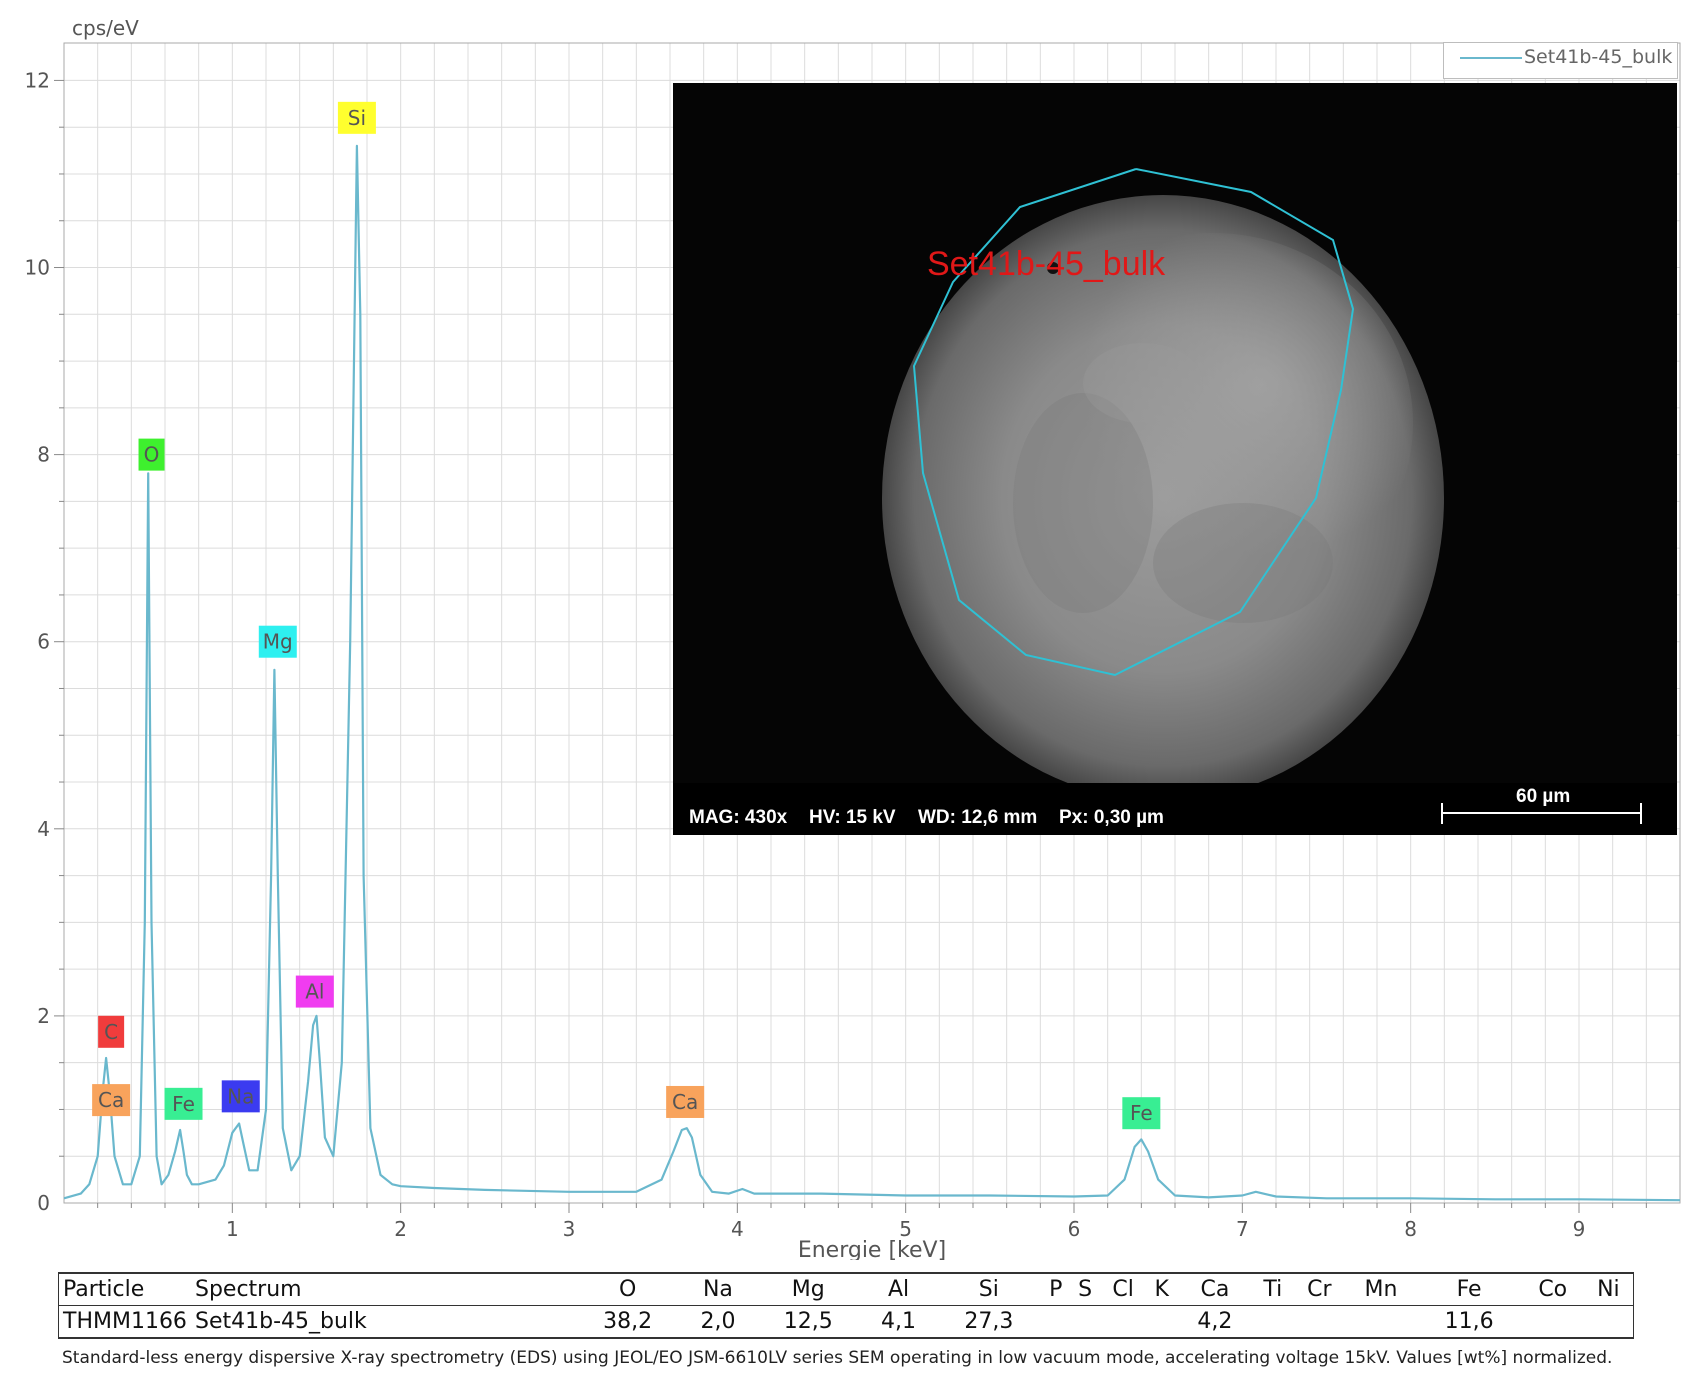 The image size is (1697, 1374). What do you see at coordinates (43, 829) in the screenshot?
I see `y-tick-label: 4` at bounding box center [43, 829].